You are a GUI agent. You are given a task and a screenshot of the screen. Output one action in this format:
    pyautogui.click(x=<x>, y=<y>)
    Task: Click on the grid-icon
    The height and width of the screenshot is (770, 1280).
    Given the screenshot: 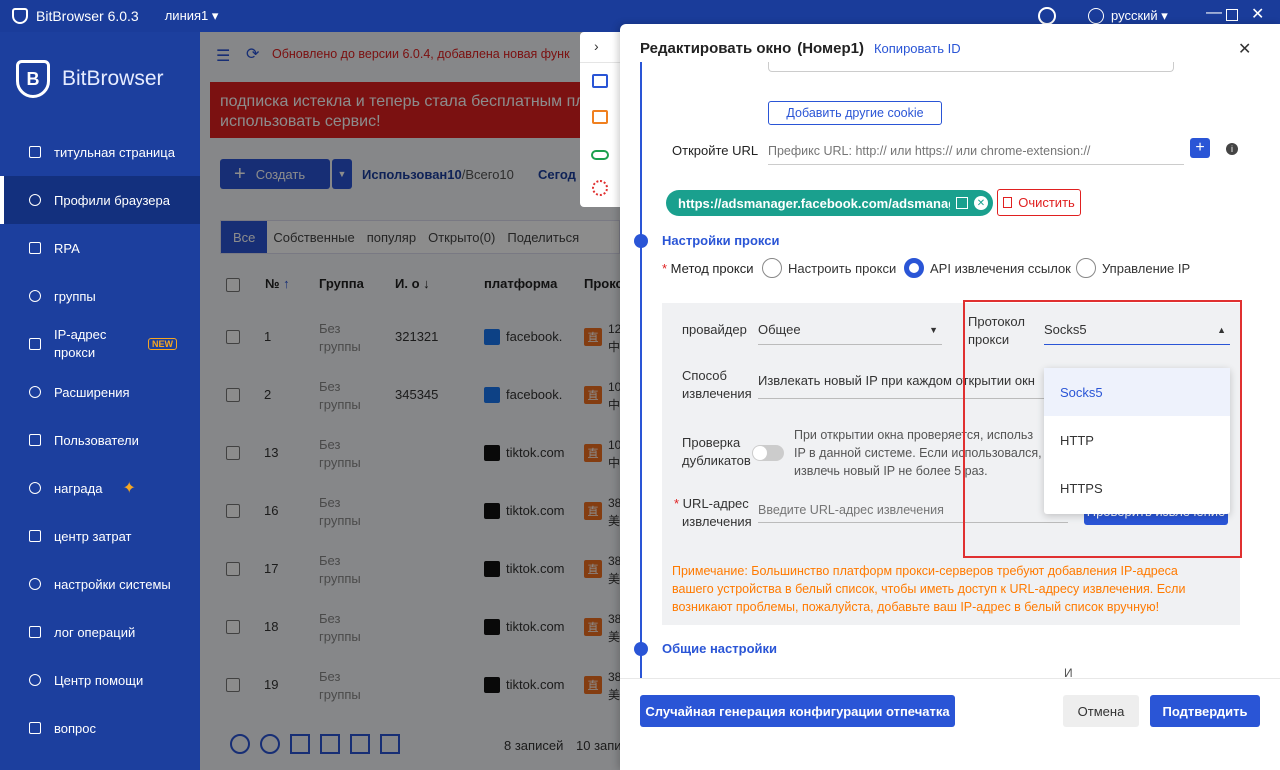 What is the action you would take?
    pyautogui.click(x=35, y=200)
    